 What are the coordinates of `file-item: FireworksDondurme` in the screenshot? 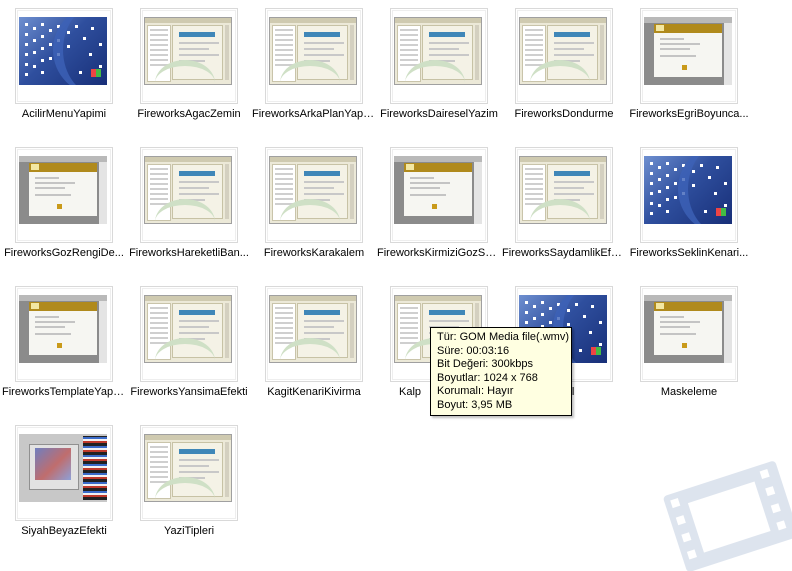 It's located at (564, 67).